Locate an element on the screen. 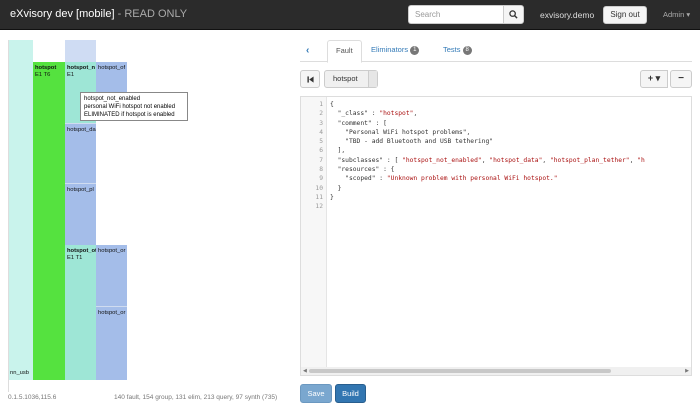 The width and height of the screenshot is (700, 407). line-number: 10 is located at coordinates (319, 188).